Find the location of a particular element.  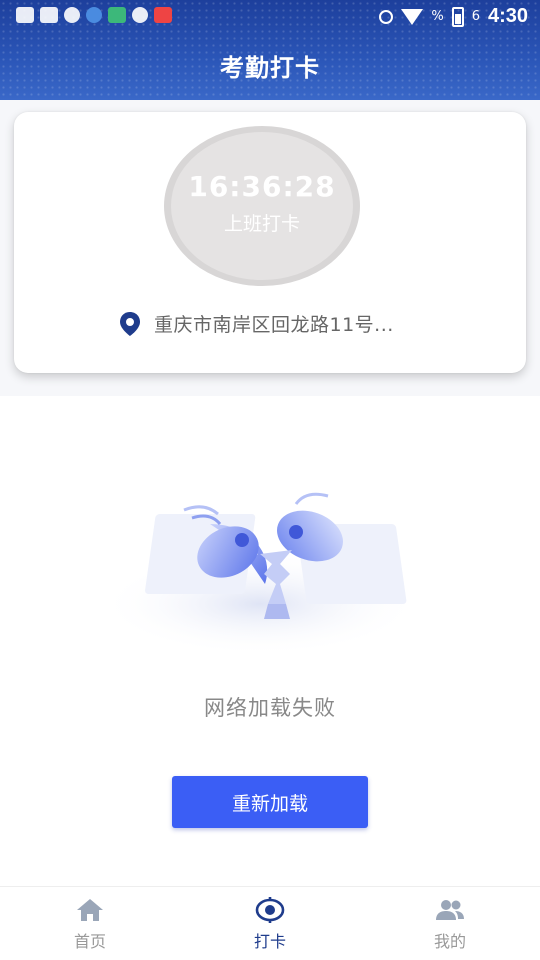

location-pin-icon is located at coordinates (130, 324).